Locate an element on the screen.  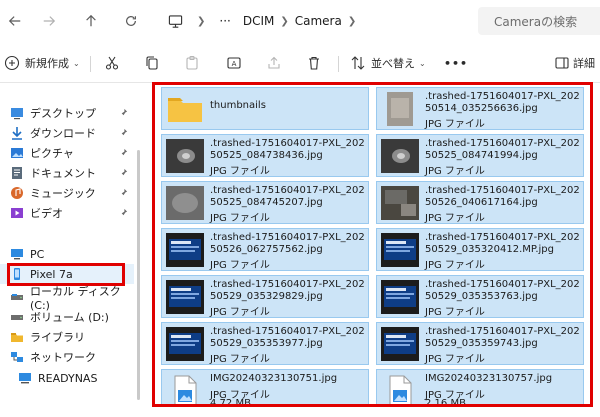
details-button: 詳細 is located at coordinates (574, 63).